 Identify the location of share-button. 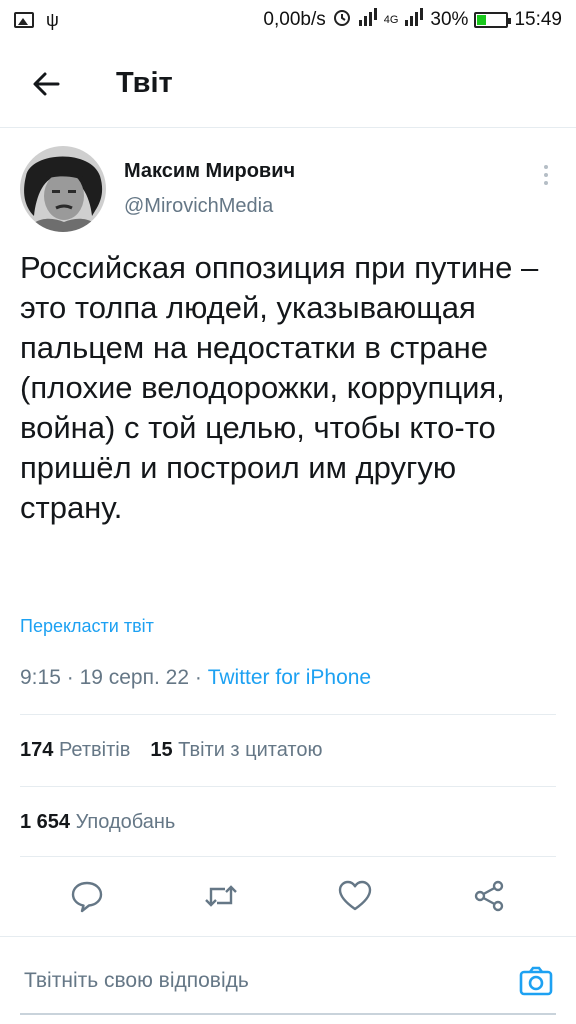
(489, 896).